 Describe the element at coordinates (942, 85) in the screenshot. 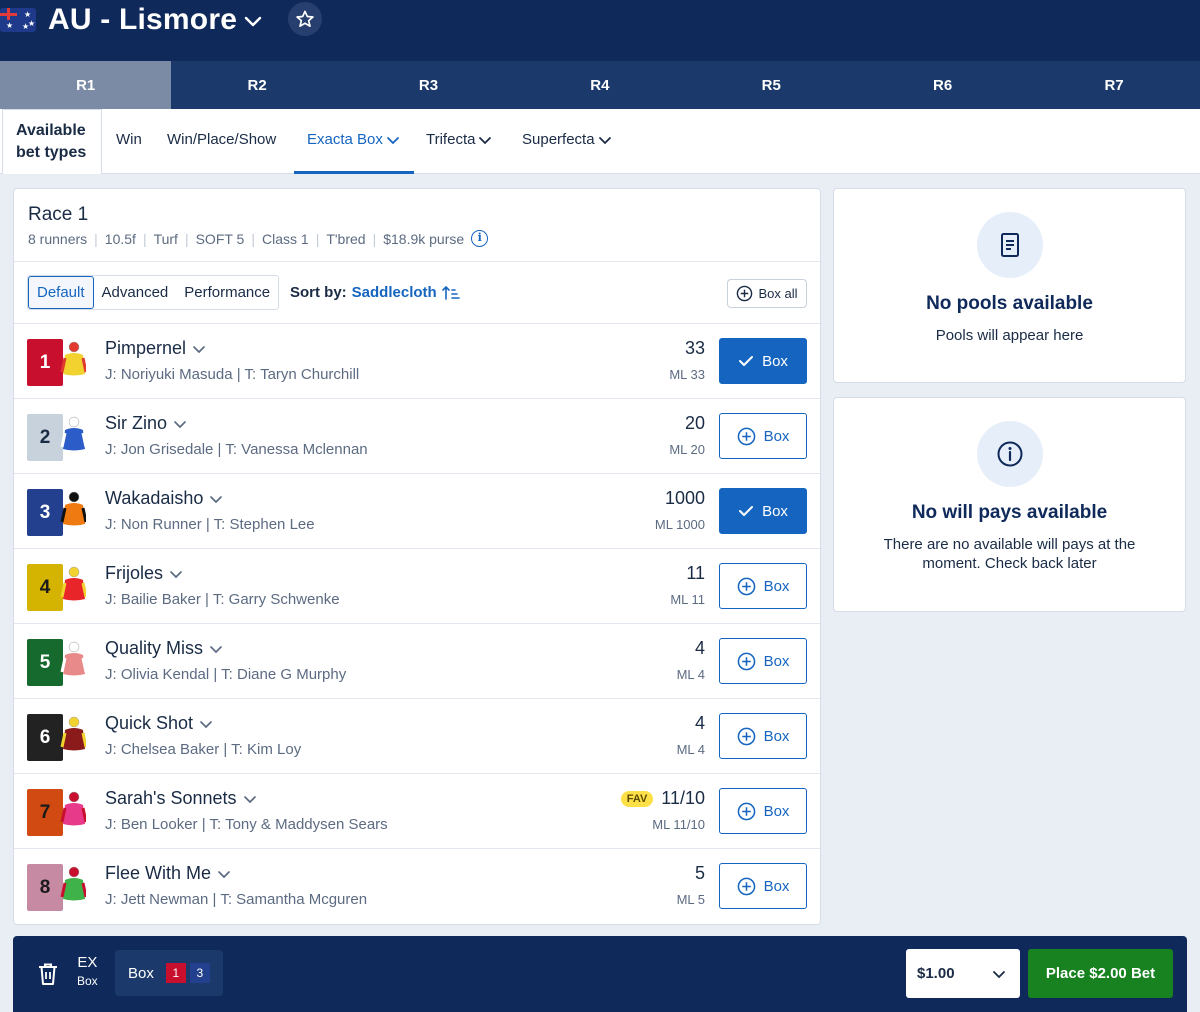

I see `race-tab-r6: R6` at that location.